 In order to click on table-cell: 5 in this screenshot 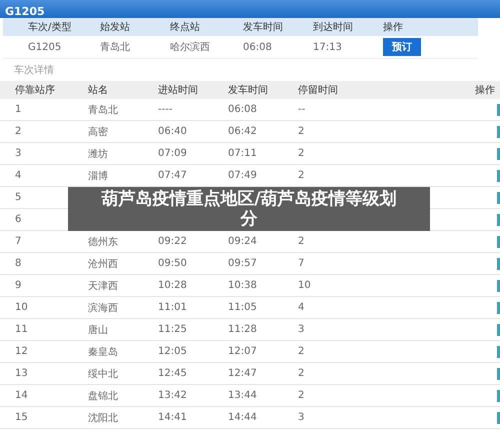, I will do `click(18, 197)`.